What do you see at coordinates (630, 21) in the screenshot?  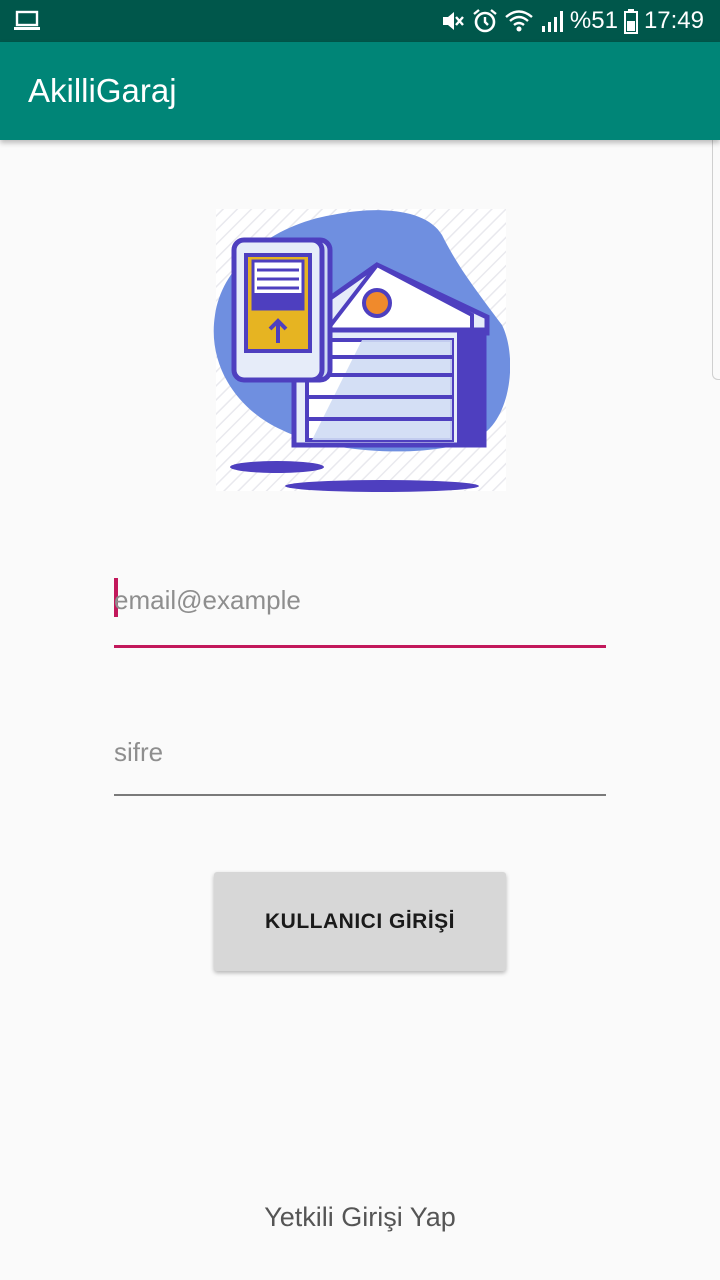 I see `battery-icon` at bounding box center [630, 21].